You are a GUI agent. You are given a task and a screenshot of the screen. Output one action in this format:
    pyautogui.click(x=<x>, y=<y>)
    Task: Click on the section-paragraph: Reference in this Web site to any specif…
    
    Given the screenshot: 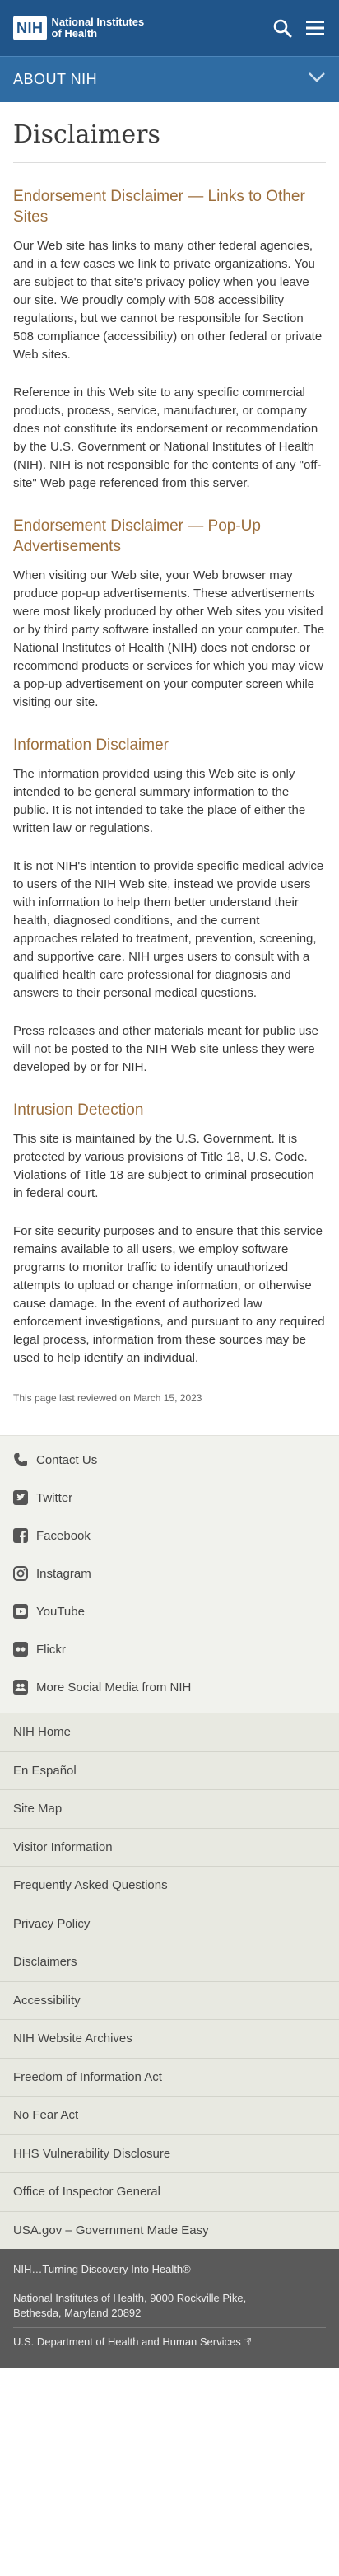 What is the action you would take?
    pyautogui.click(x=167, y=438)
    